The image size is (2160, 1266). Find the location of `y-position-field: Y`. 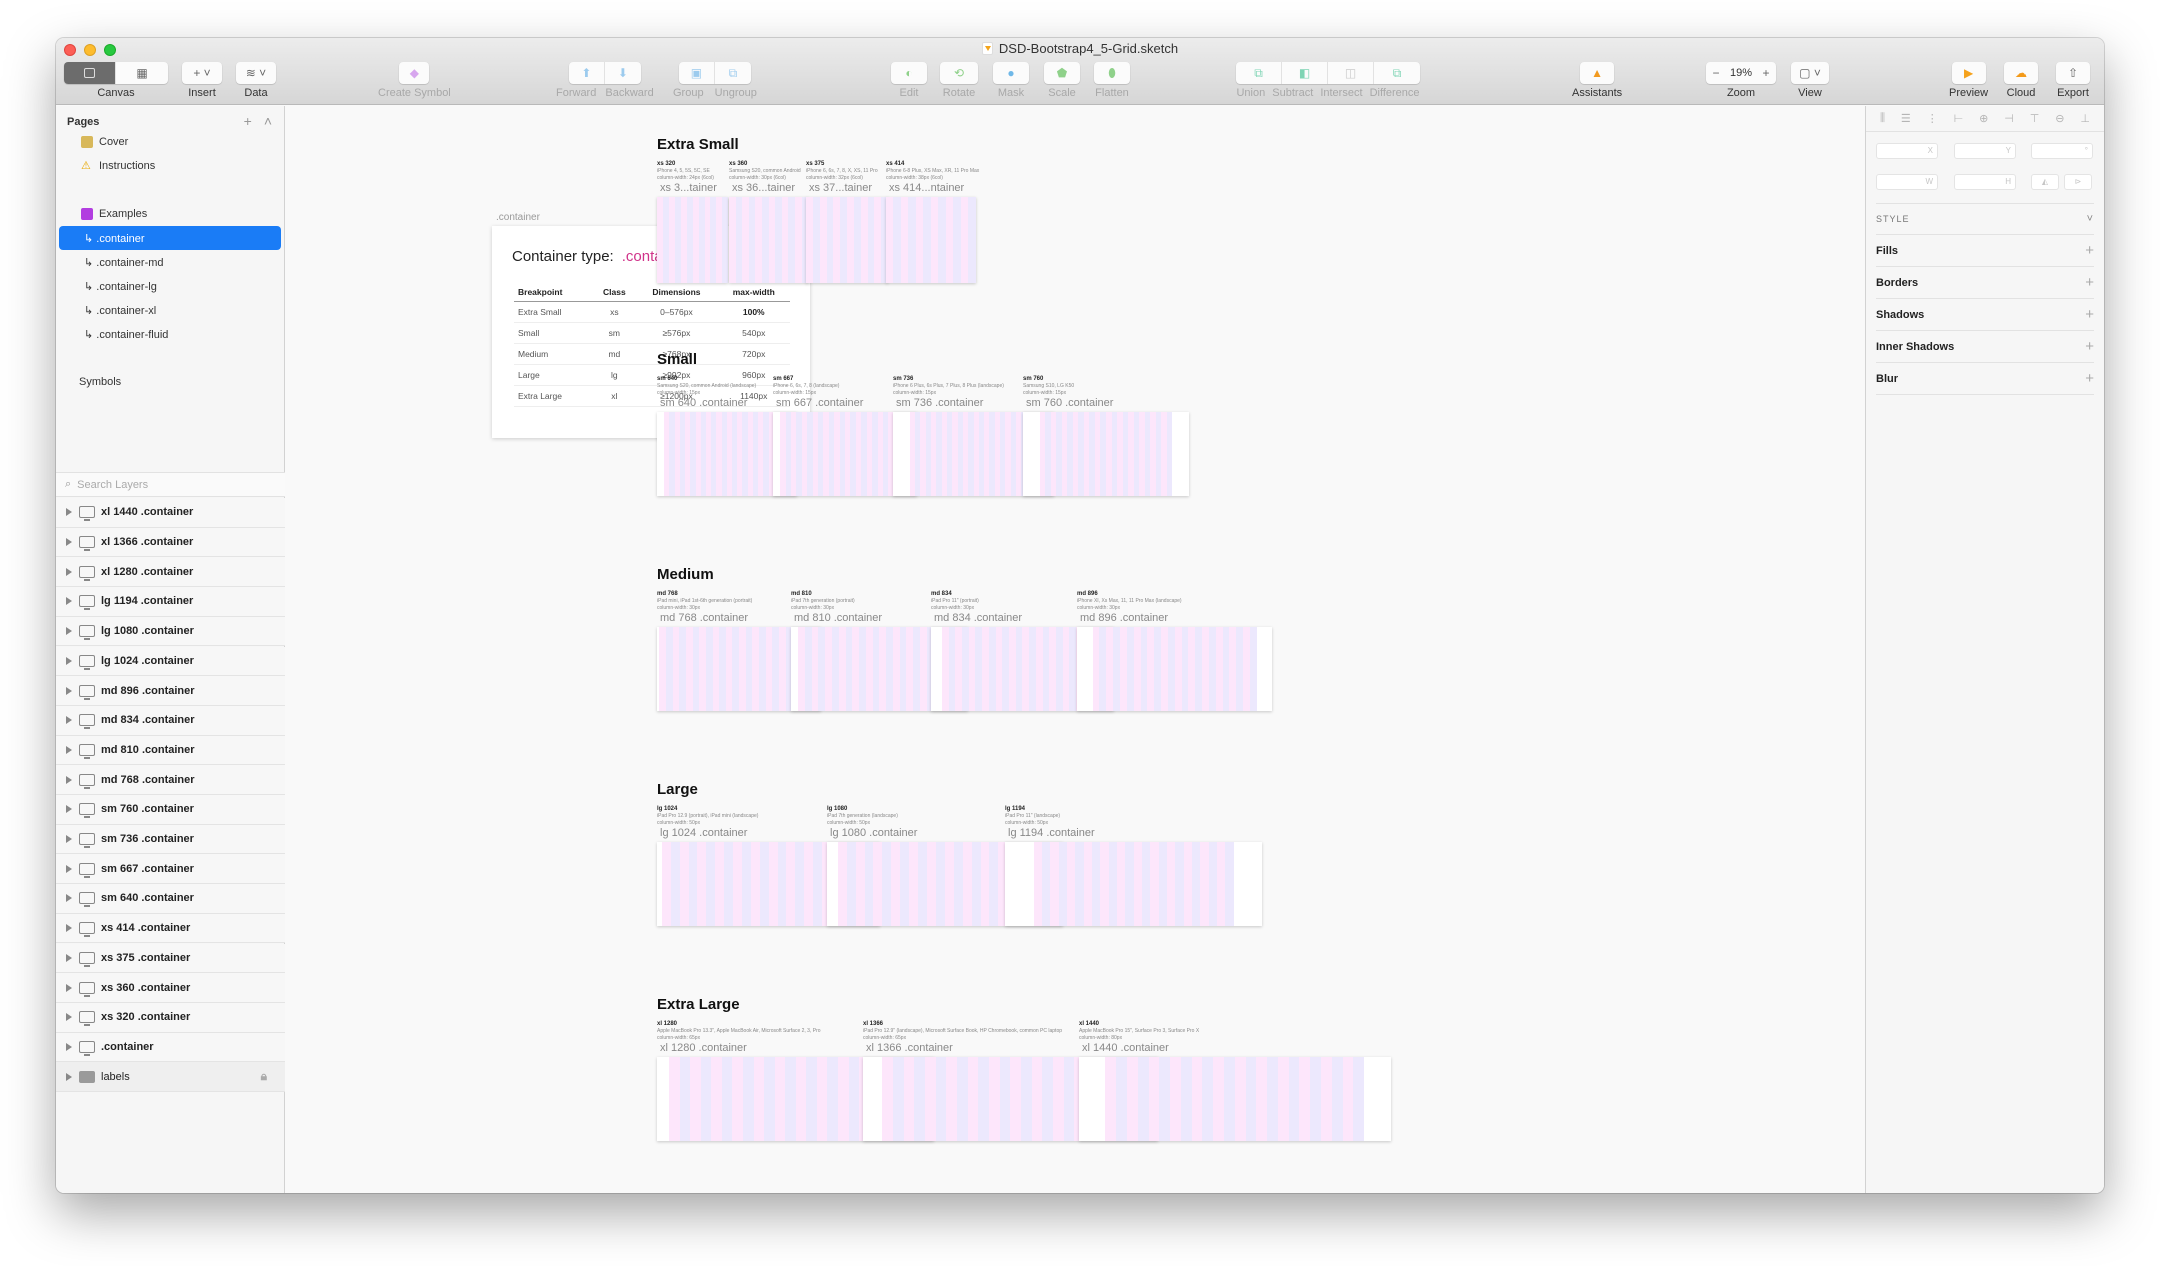

y-position-field: Y is located at coordinates (1985, 151).